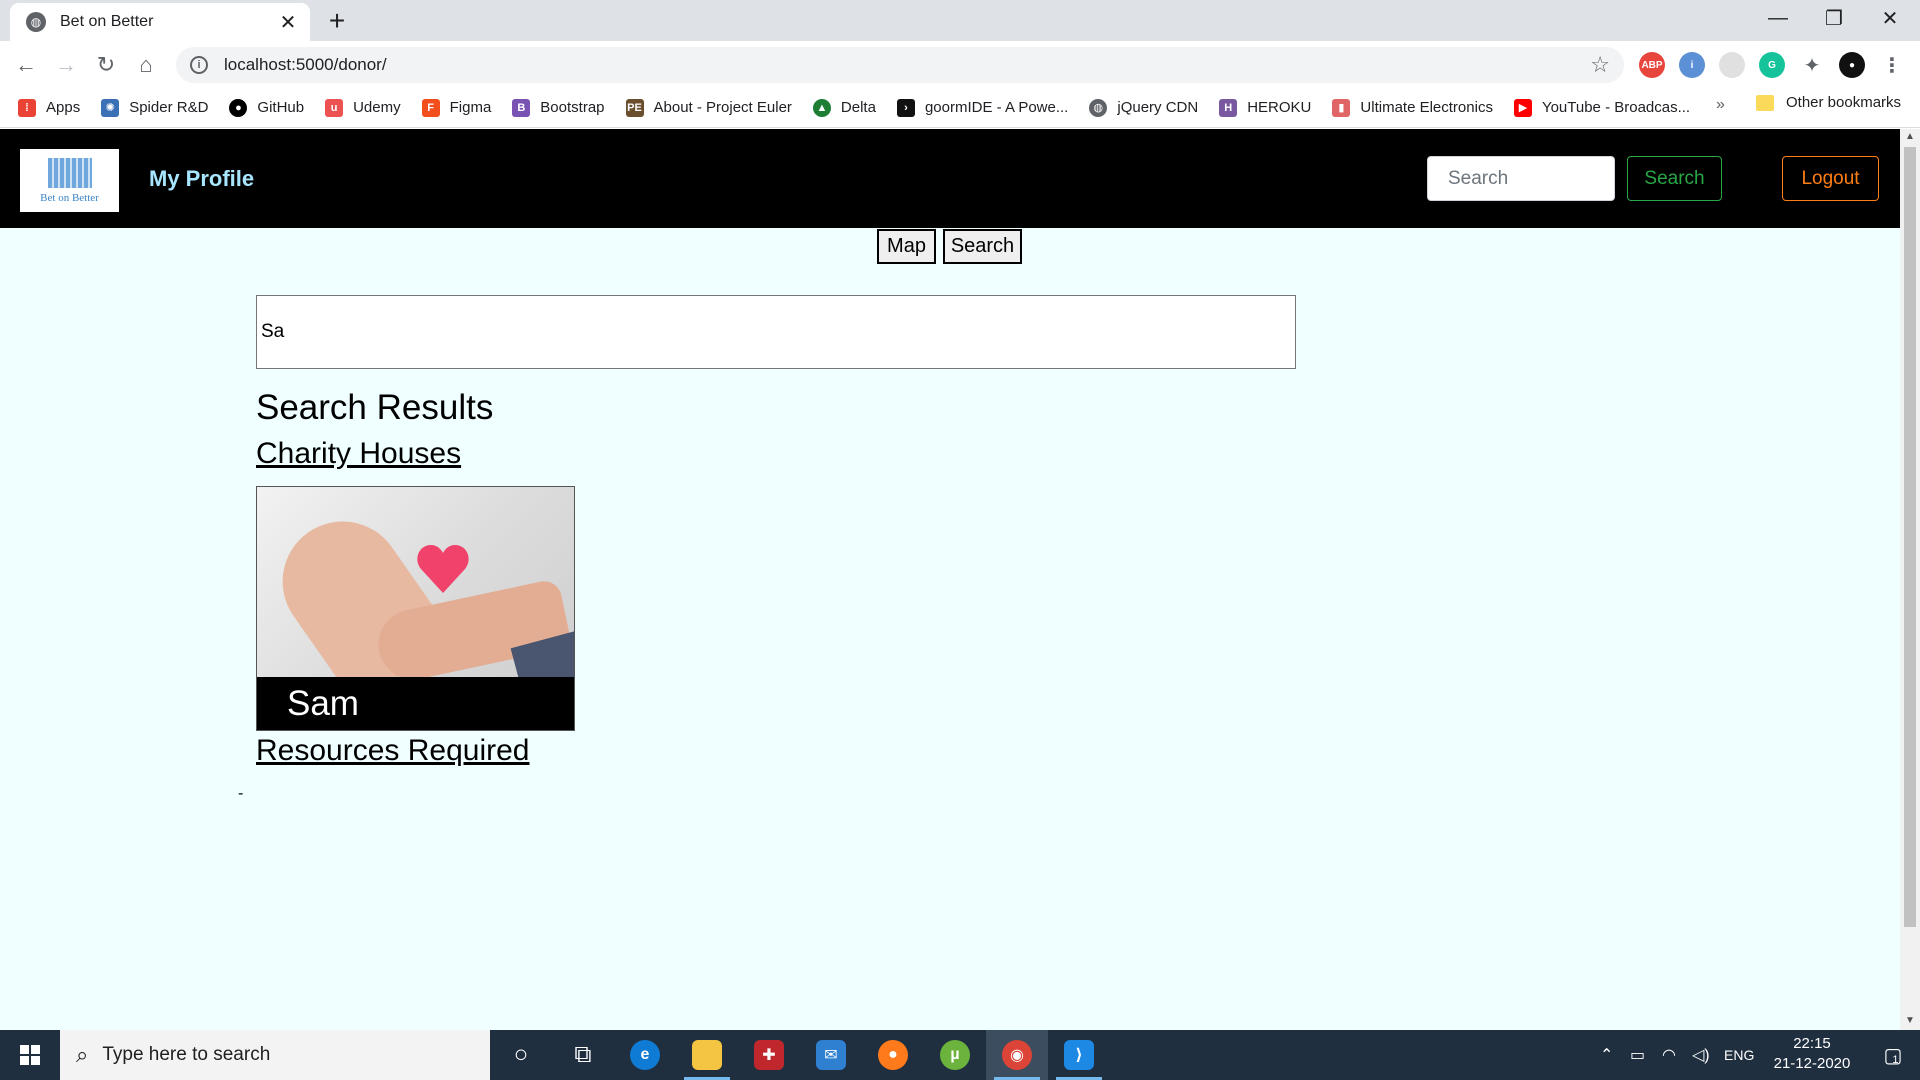 The height and width of the screenshot is (1080, 1920). I want to click on euler-icon: PE, so click(634, 107).